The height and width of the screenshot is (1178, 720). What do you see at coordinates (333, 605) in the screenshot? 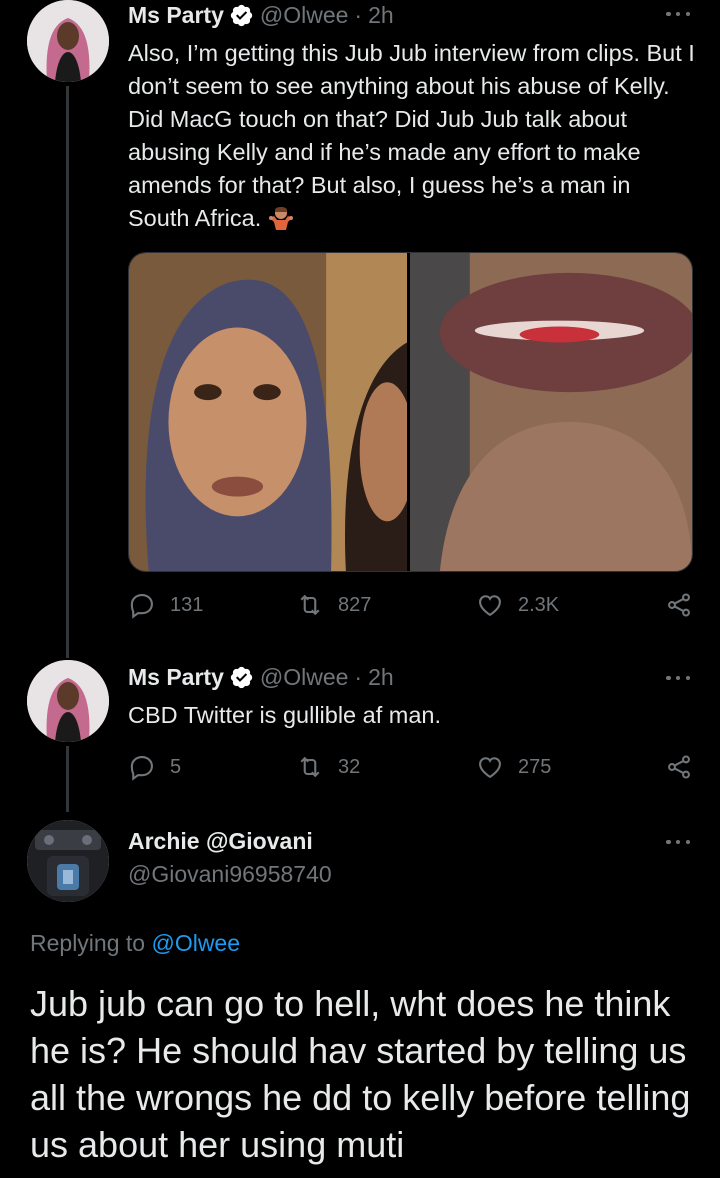
I see `retweet-button: 827` at bounding box center [333, 605].